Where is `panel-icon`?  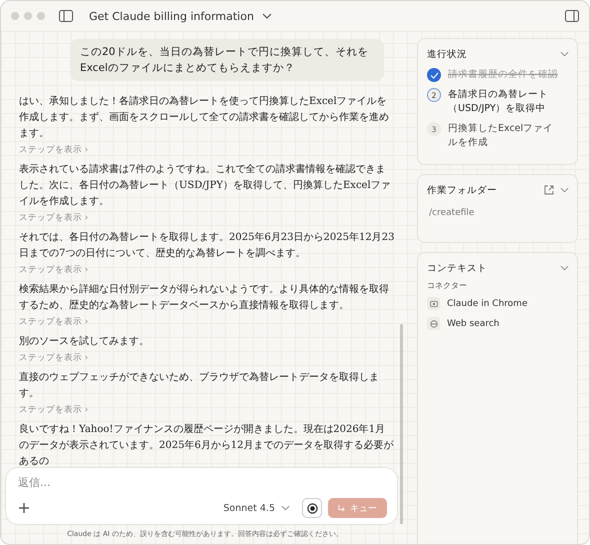
panel-icon is located at coordinates (572, 16).